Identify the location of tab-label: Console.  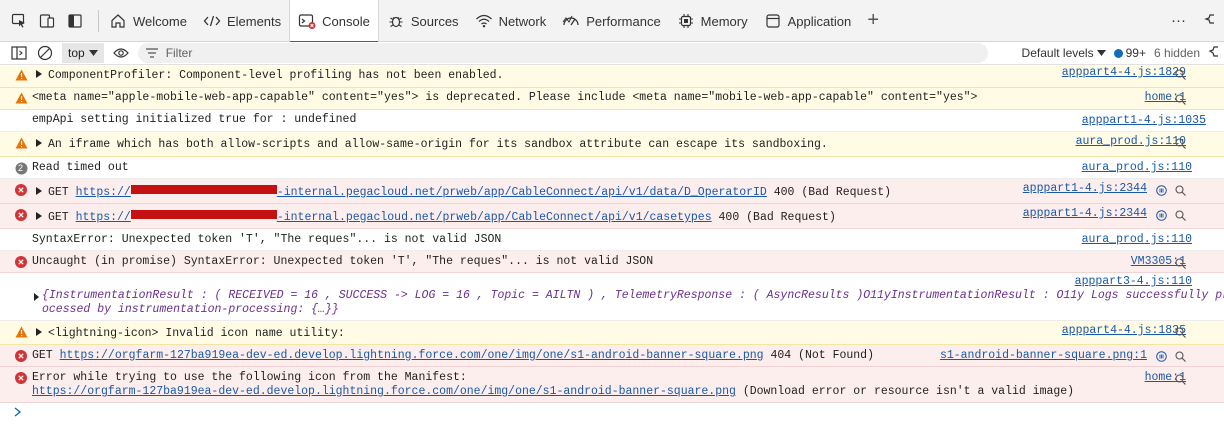
(346, 21).